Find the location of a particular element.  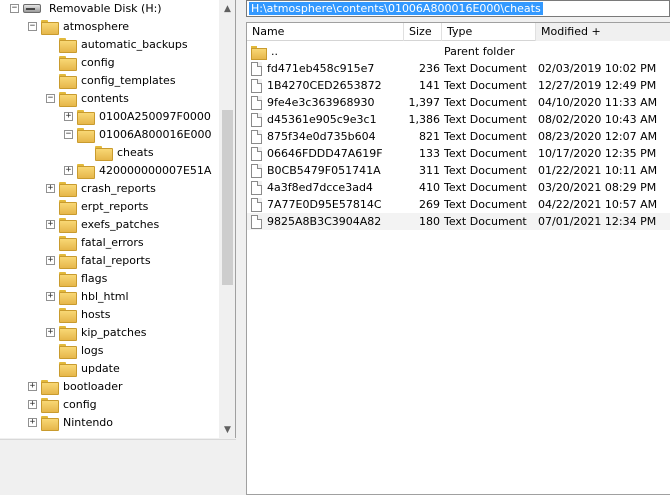

column-header-modified: Modified + is located at coordinates (603, 32).